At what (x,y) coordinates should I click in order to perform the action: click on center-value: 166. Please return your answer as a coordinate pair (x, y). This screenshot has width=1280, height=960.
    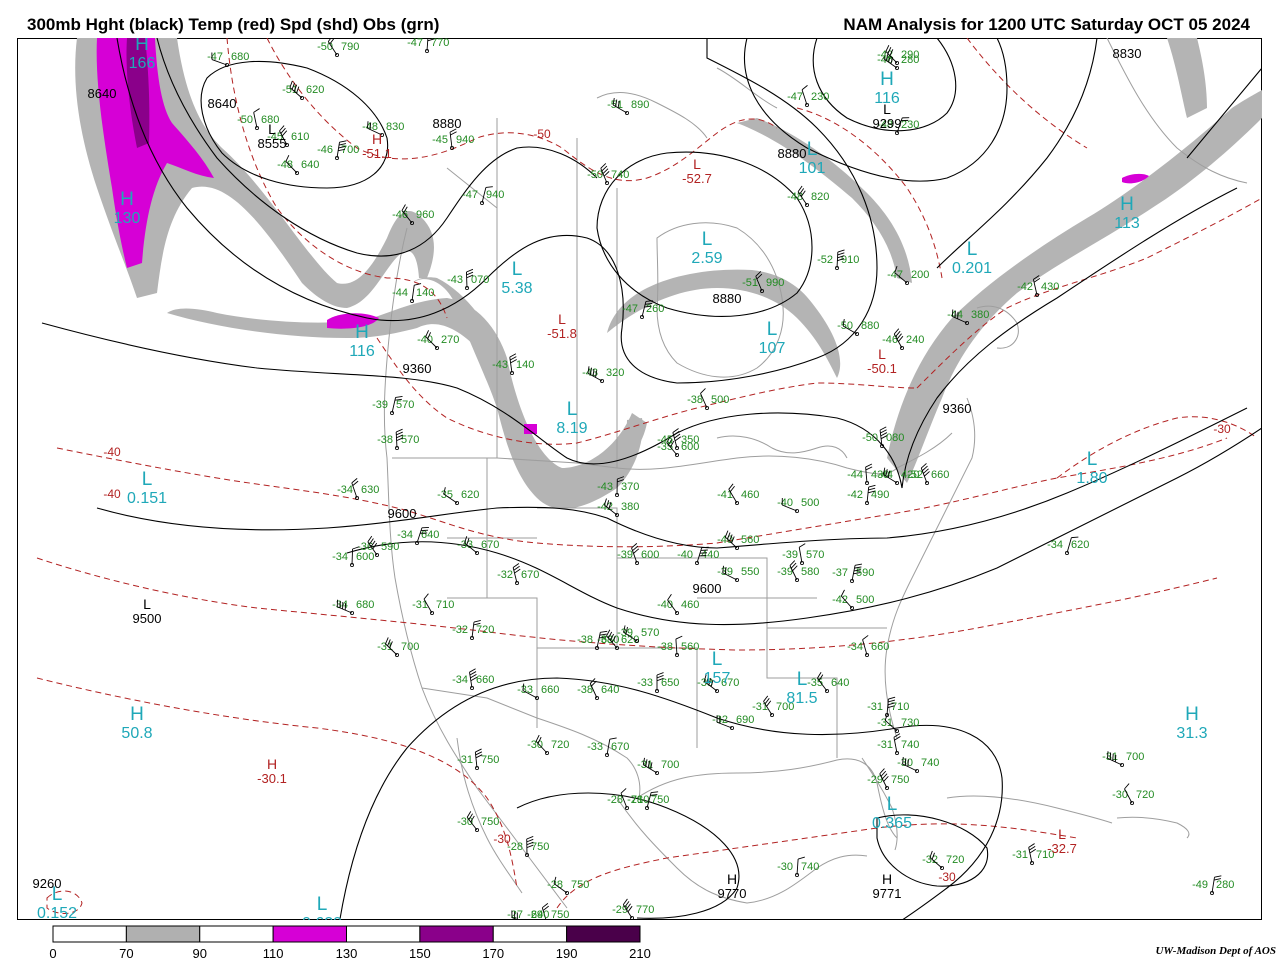
    Looking at the image, I should click on (142, 63).